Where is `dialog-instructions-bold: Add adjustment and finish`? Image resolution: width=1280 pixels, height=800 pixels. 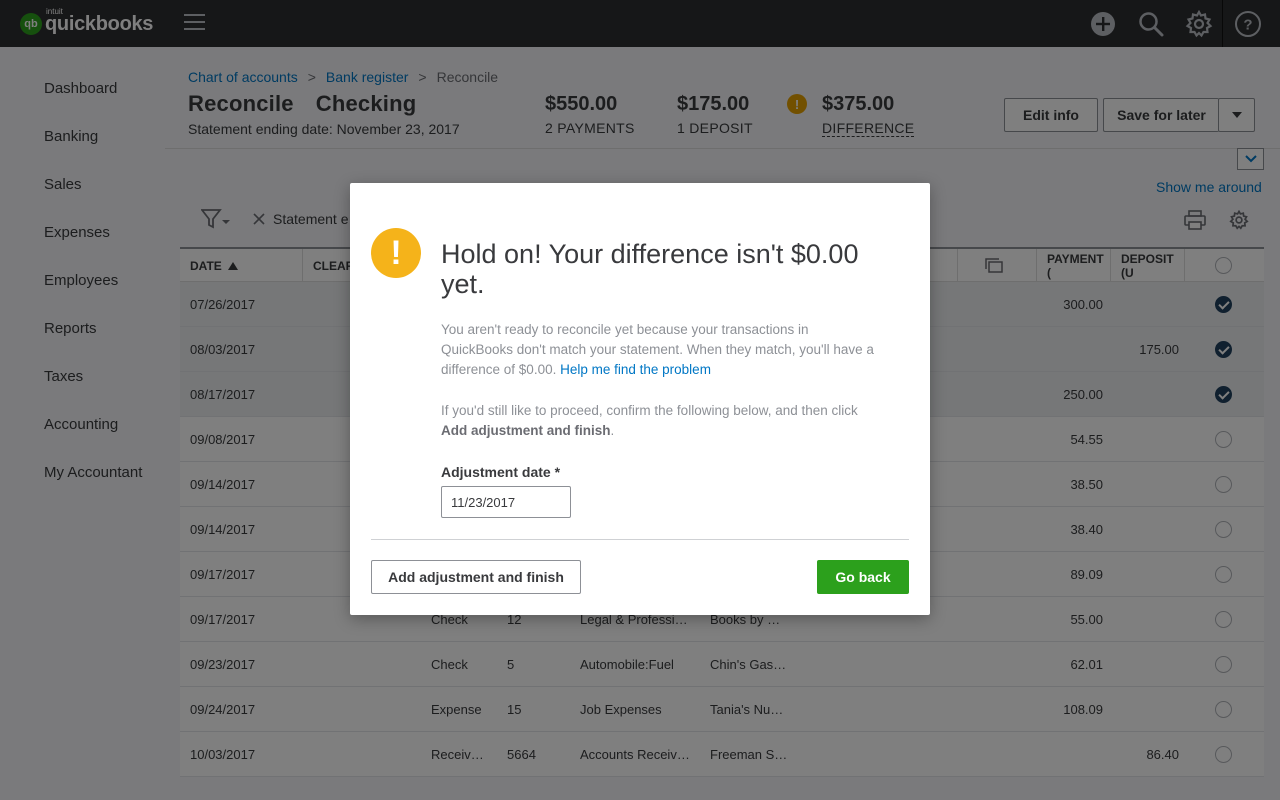 dialog-instructions-bold: Add adjustment and finish is located at coordinates (526, 430).